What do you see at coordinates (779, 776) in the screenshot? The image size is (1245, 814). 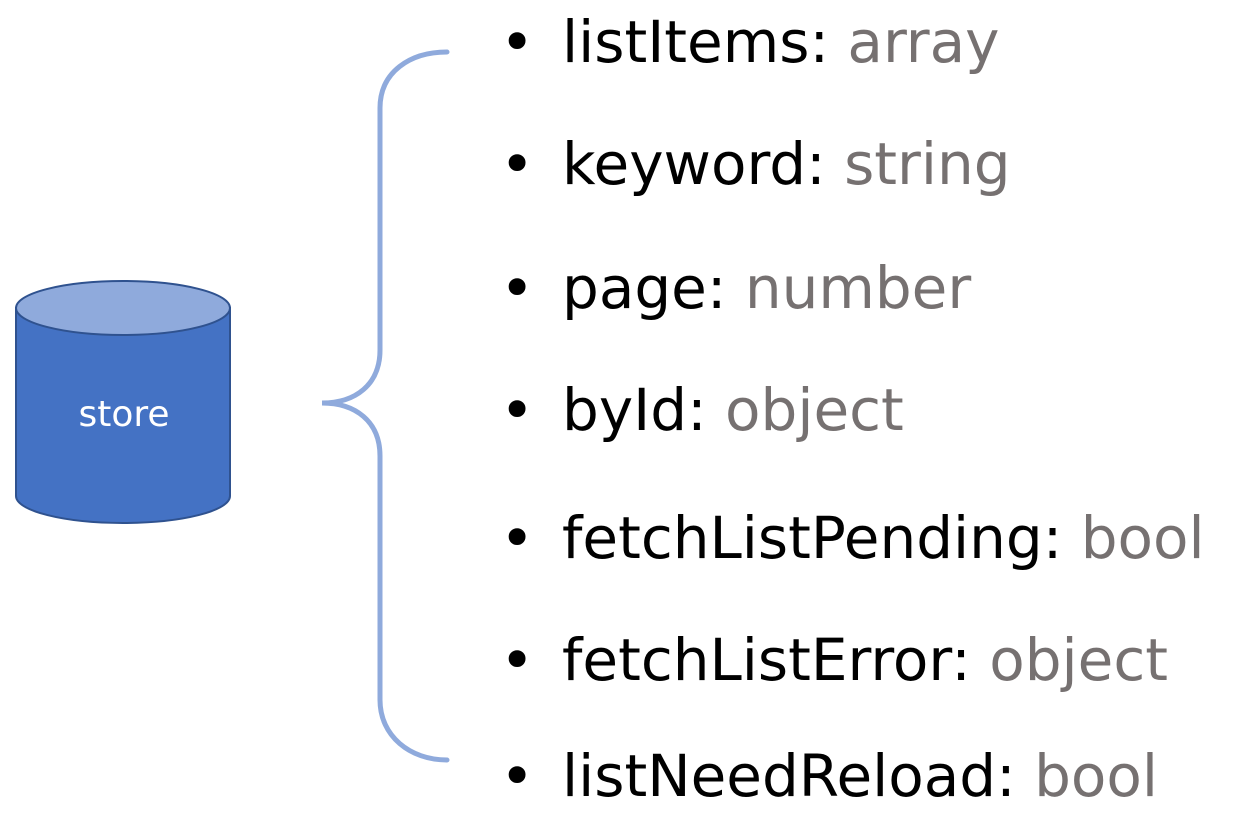 I see `field-name: listNeedReload` at bounding box center [779, 776].